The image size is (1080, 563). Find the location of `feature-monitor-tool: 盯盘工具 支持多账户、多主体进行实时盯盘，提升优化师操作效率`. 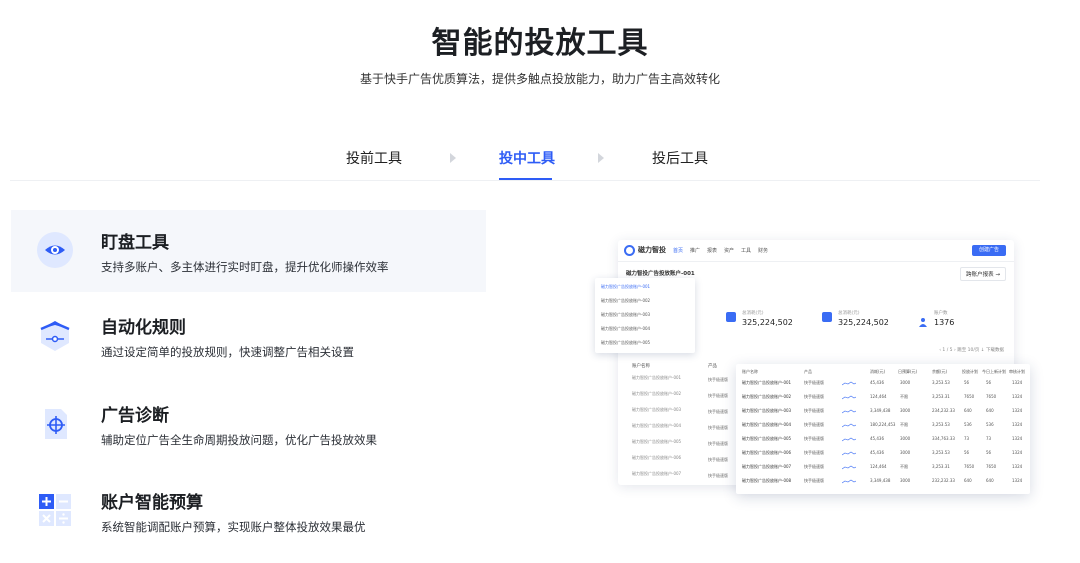

feature-monitor-tool: 盯盘工具 支持多账户、多主体进行实时盯盘，提升优化师操作效率 is located at coordinates (248, 251).